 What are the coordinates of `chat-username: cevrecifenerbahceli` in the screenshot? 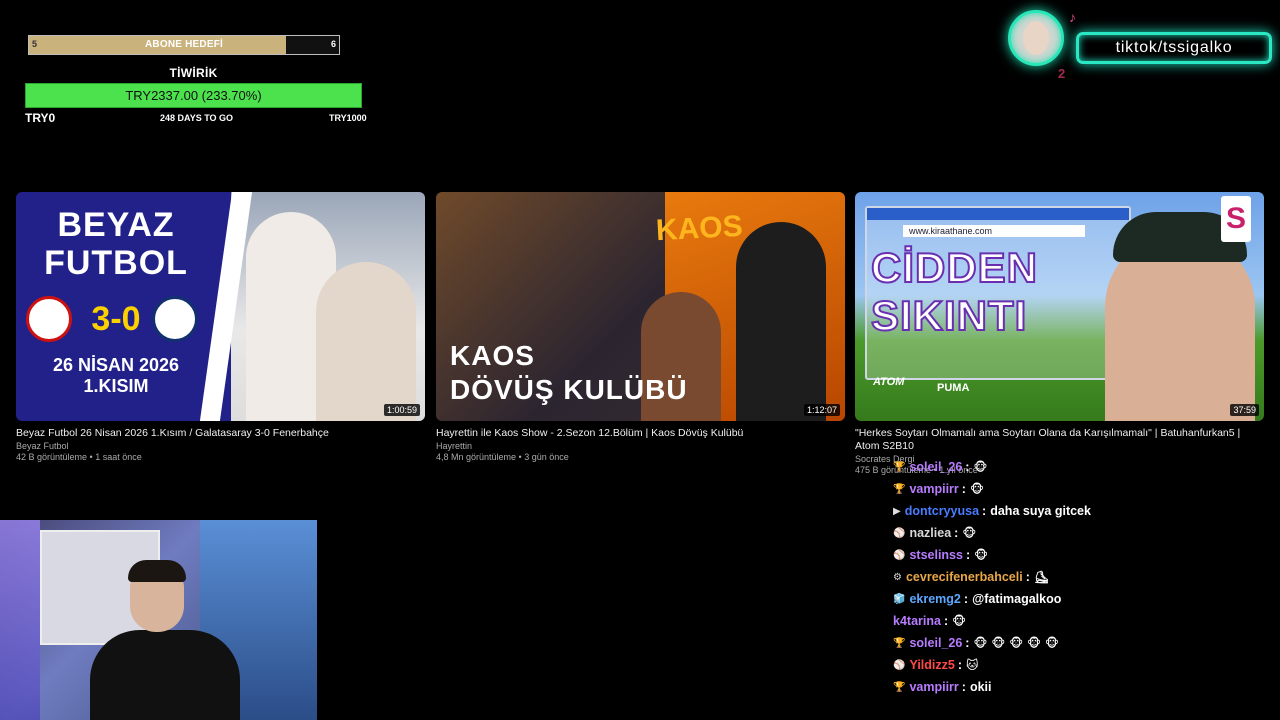 It's located at (964, 577).